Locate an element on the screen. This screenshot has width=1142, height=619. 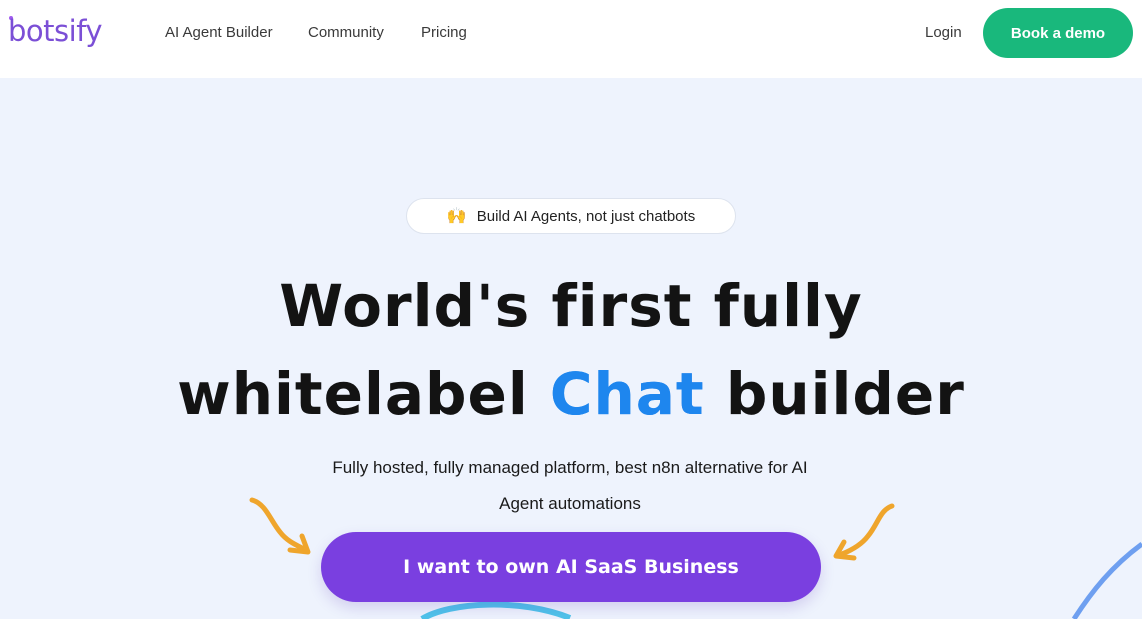
left-arrow-icon is located at coordinates (280, 526).